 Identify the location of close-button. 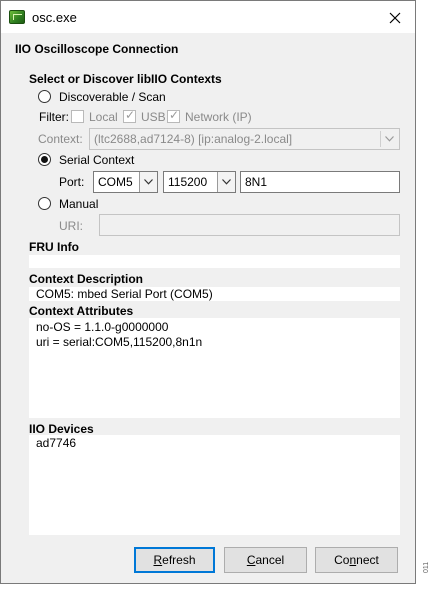
(395, 18).